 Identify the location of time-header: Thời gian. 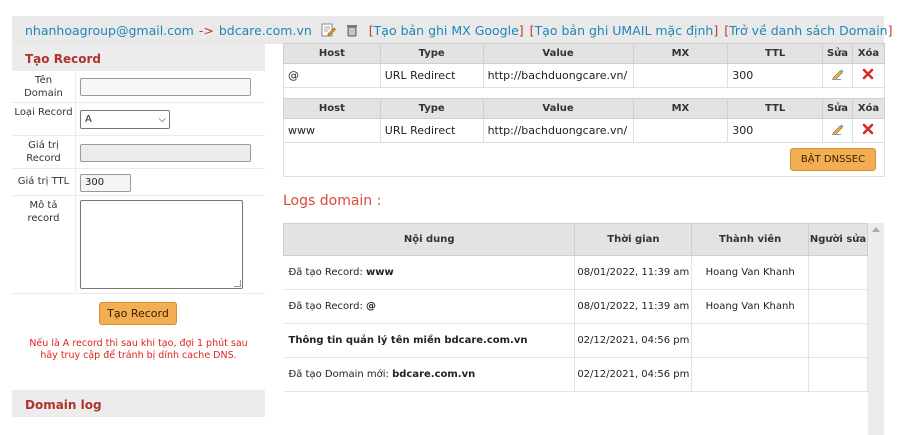
(633, 239).